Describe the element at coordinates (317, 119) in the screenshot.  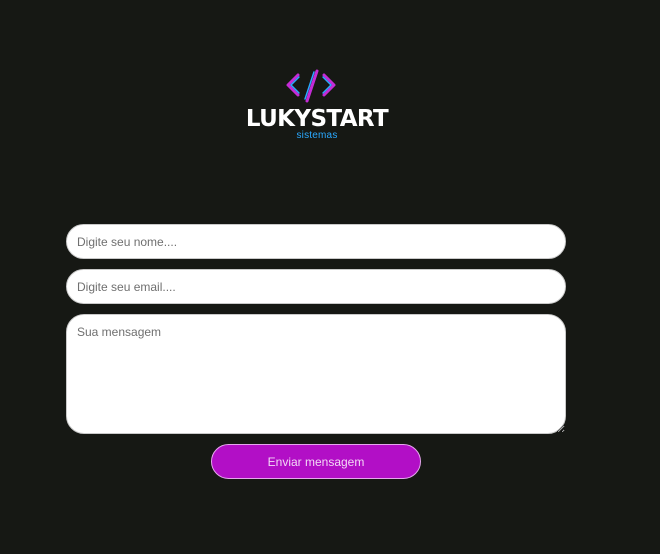
I see `brand-name: LUKYSTART` at that location.